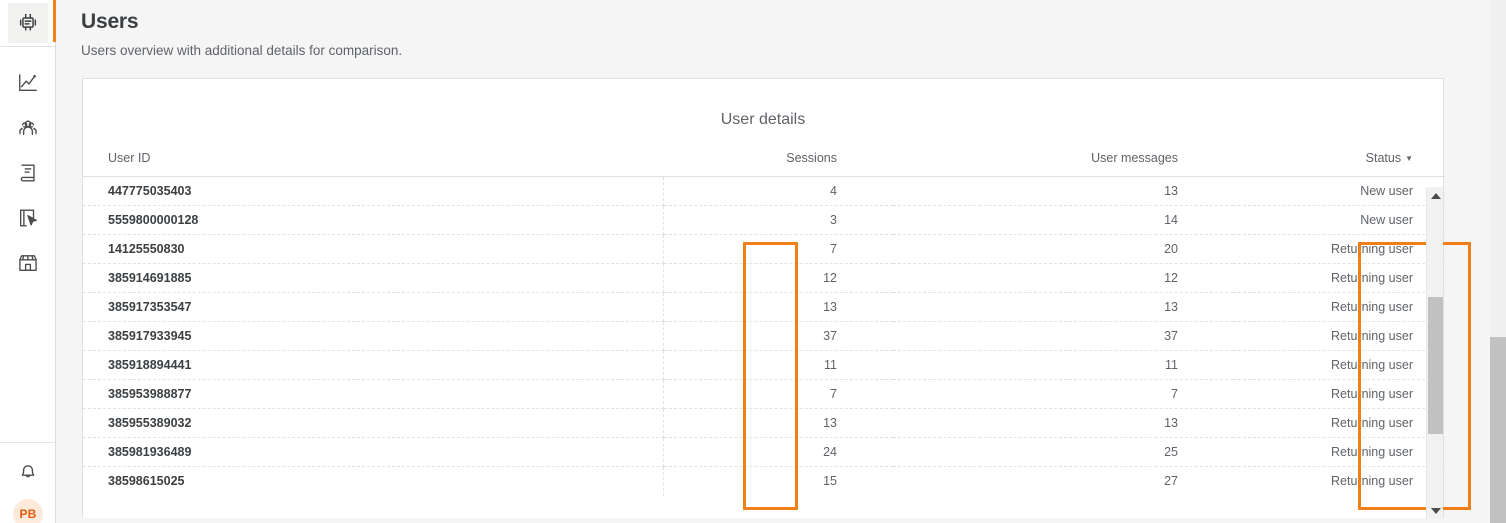 The height and width of the screenshot is (523, 1506). I want to click on cell-user-id: 38598615025, so click(373, 481).